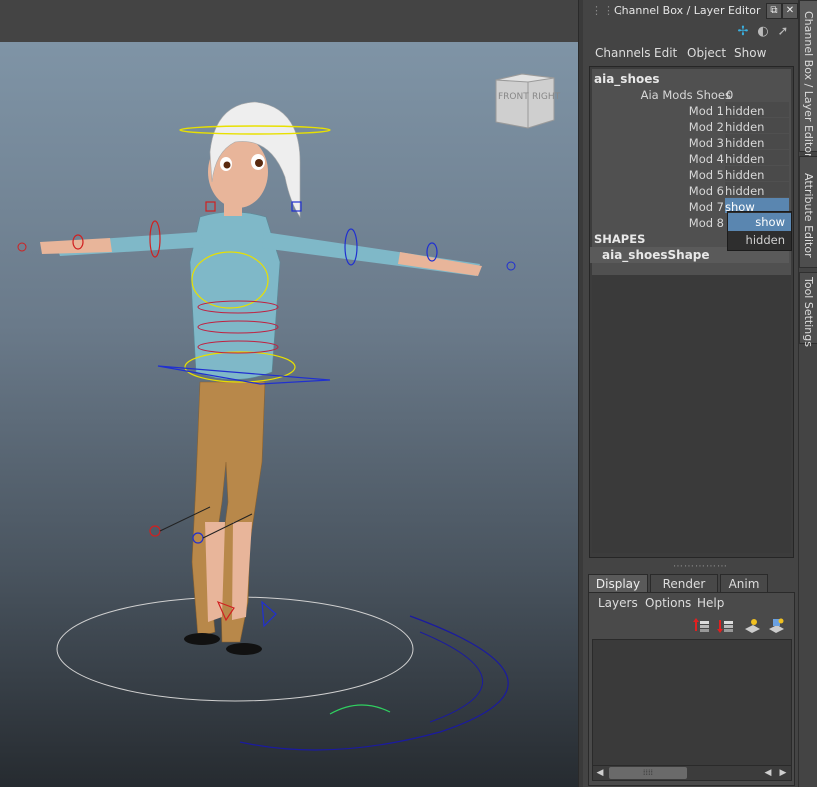 The width and height of the screenshot is (817, 787). Describe the element at coordinates (768, 773) in the screenshot. I see `scroll-right-left-icon: ◀` at that location.